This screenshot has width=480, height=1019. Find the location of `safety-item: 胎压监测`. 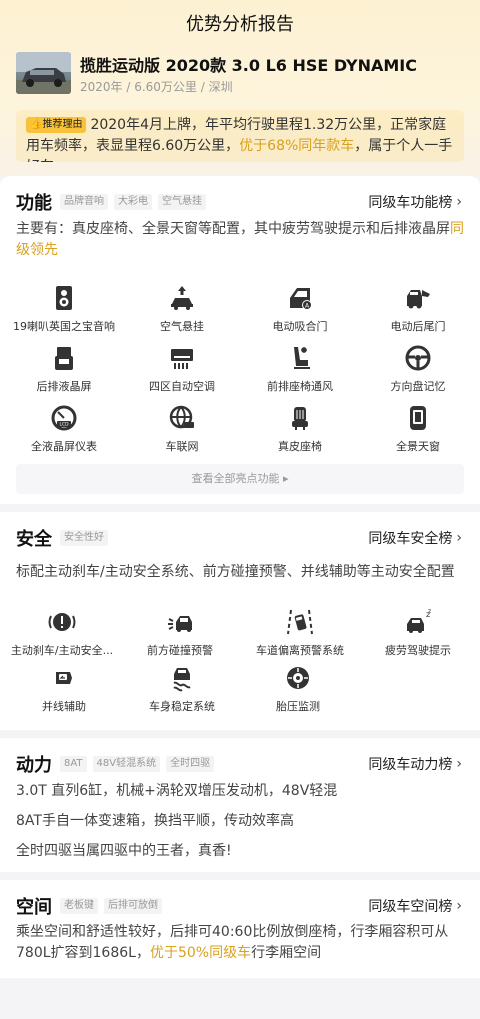

safety-item: 胎压监测 is located at coordinates (298, 689).